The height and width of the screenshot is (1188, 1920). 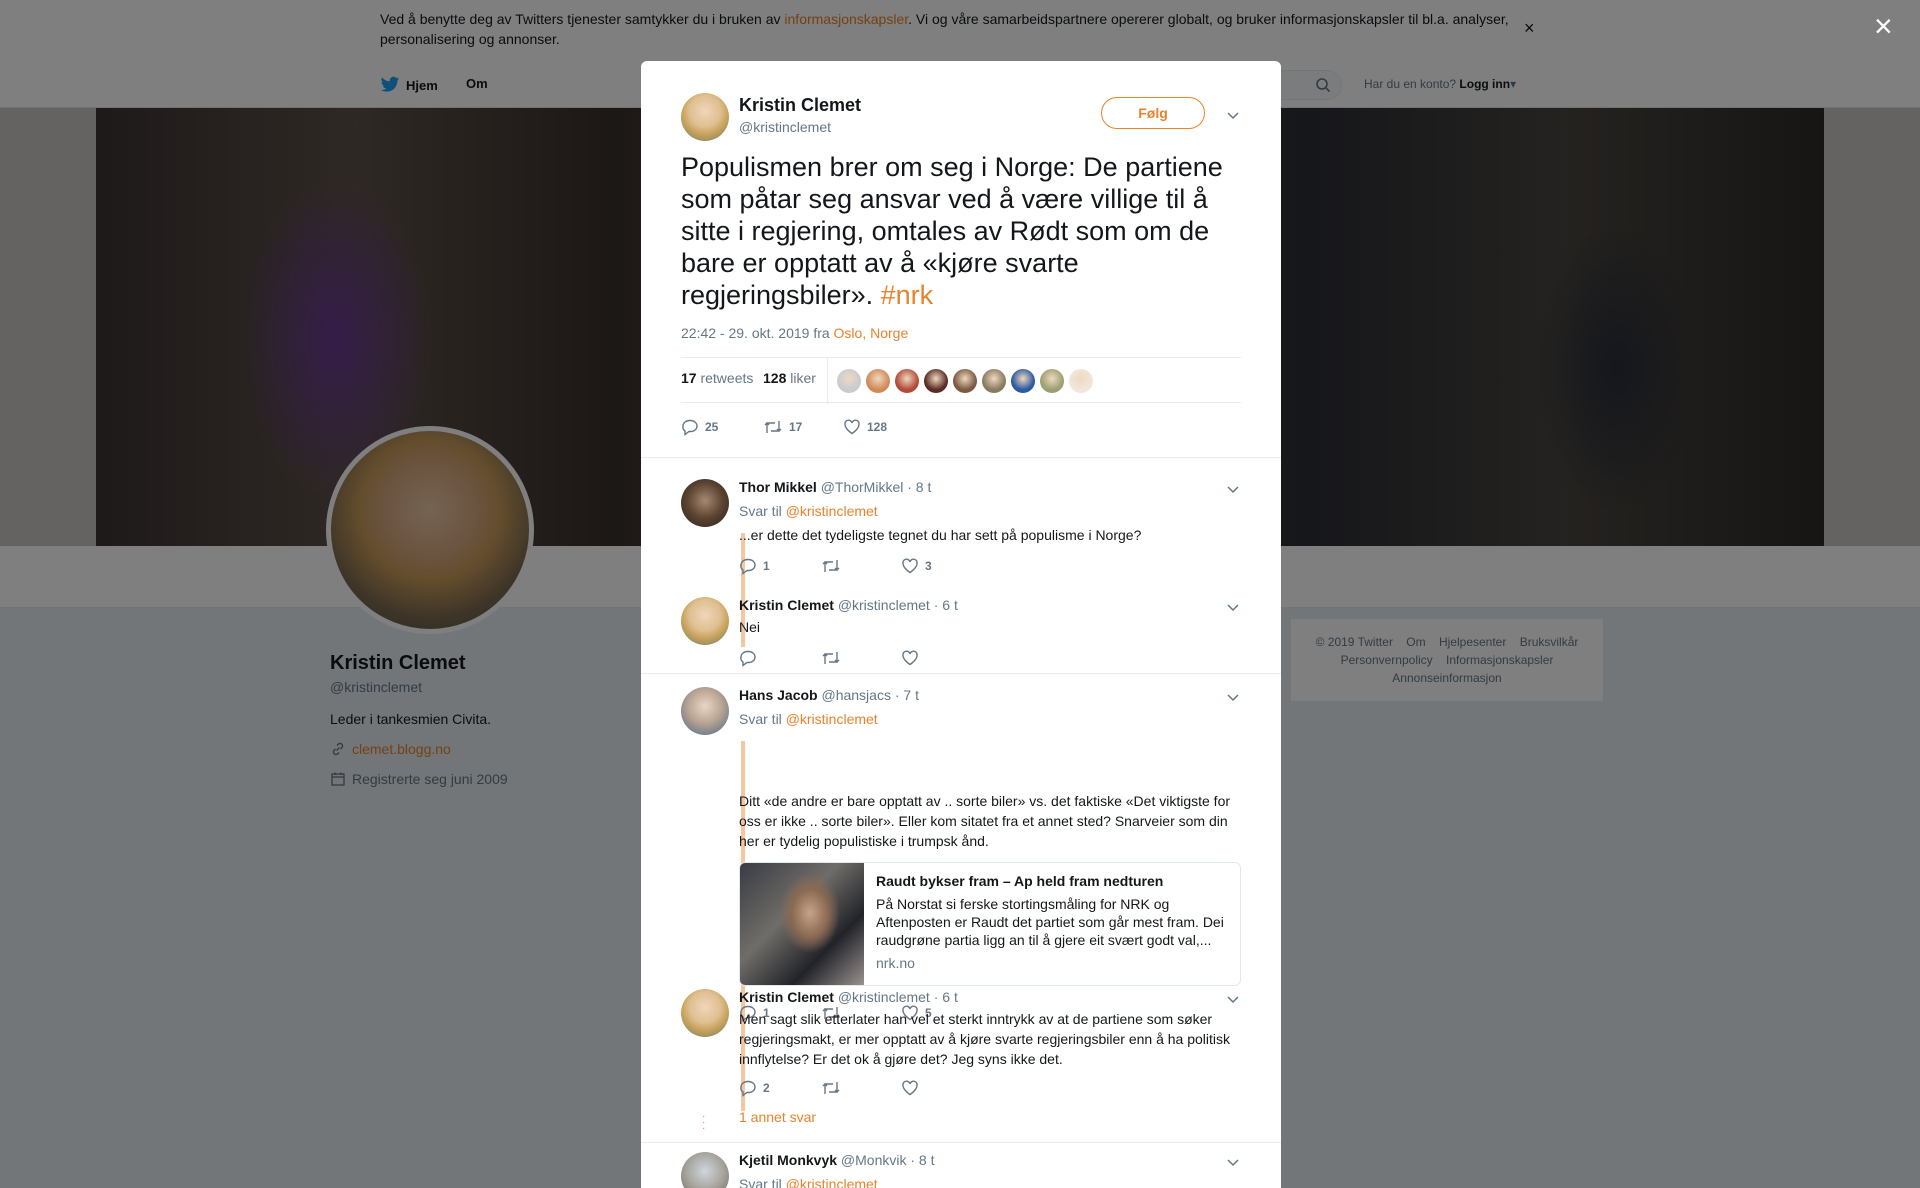 I want to click on retweets-stat: 17 retweets, so click(x=717, y=378).